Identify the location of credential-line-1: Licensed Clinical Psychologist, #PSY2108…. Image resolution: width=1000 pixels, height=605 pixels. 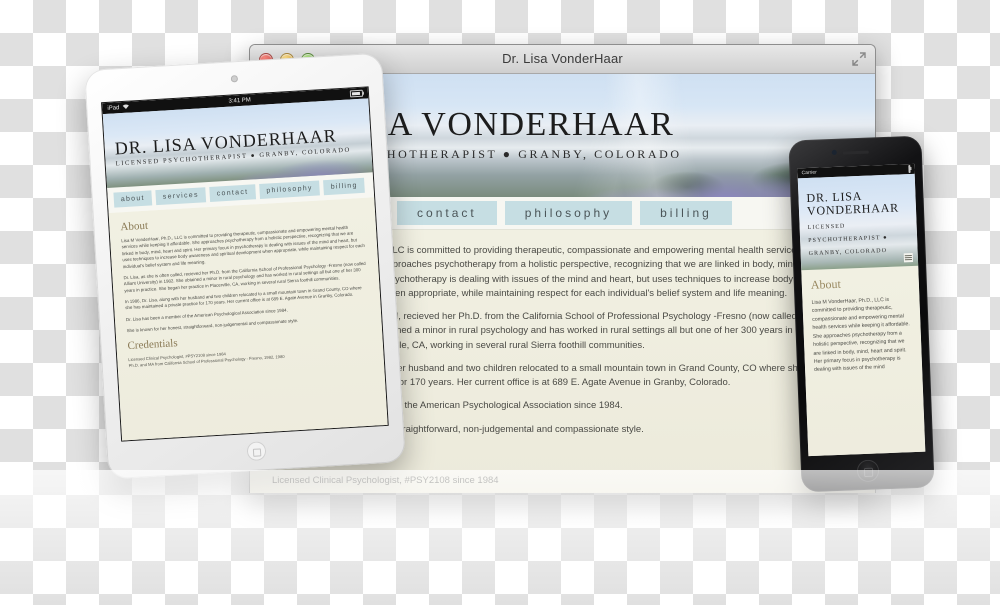
(385, 480).